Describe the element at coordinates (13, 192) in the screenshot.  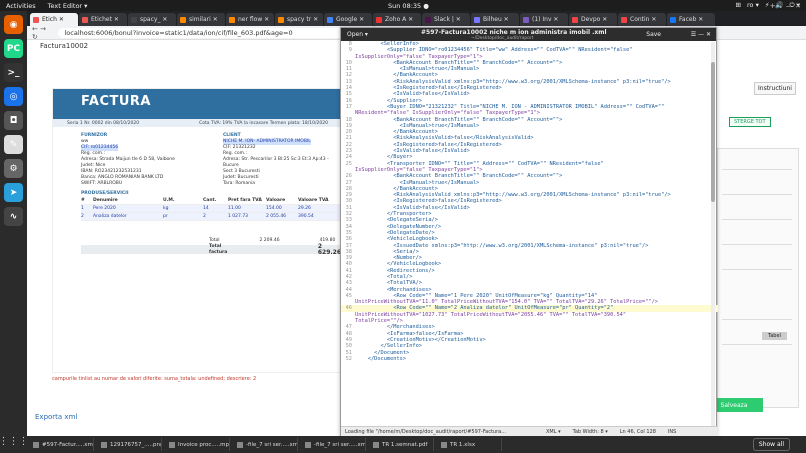
I see `telegram-icon: ➤` at that location.